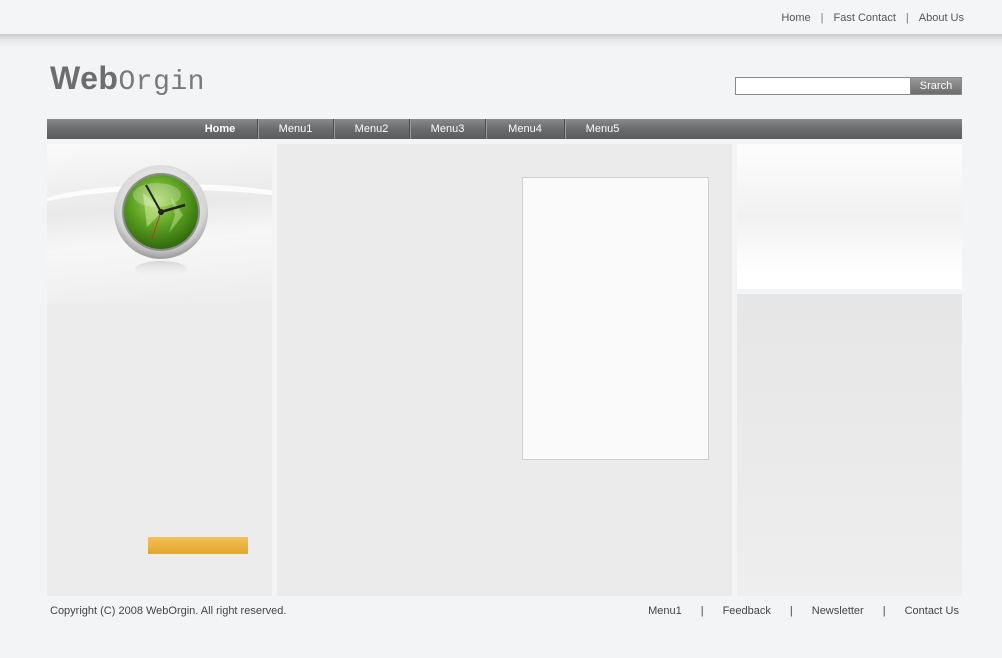 Image resolution: width=1002 pixels, height=658 pixels. I want to click on nav-item-home: Home, so click(220, 129).